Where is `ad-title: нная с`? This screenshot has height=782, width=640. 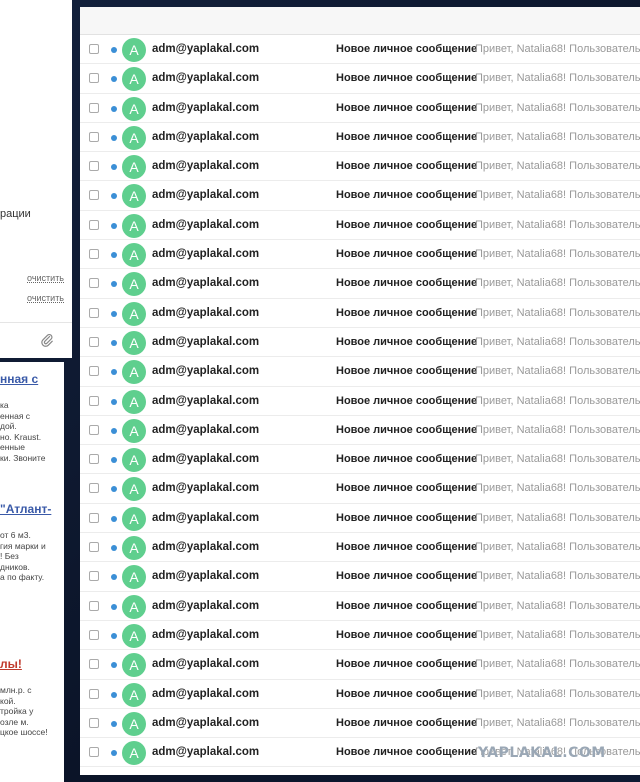
ad-title: нная с is located at coordinates (19, 379).